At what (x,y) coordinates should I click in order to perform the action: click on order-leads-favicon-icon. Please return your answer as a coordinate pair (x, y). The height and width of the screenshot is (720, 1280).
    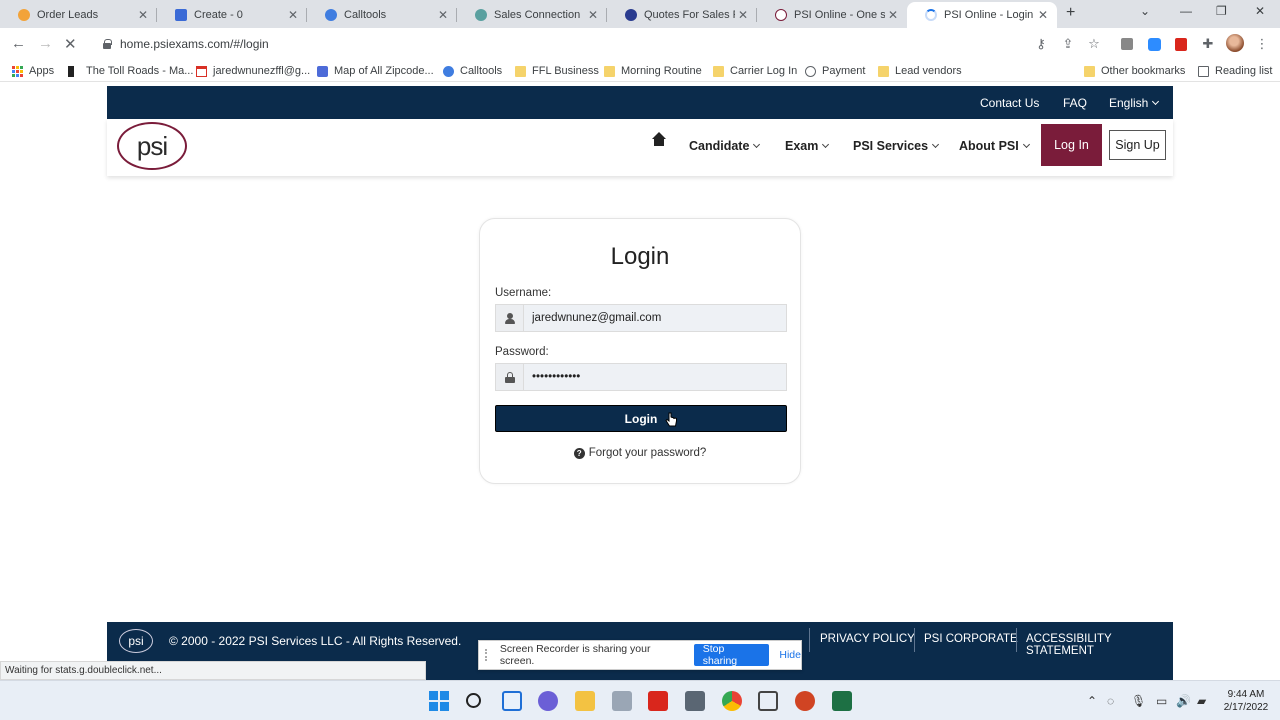
    Looking at the image, I should click on (24, 15).